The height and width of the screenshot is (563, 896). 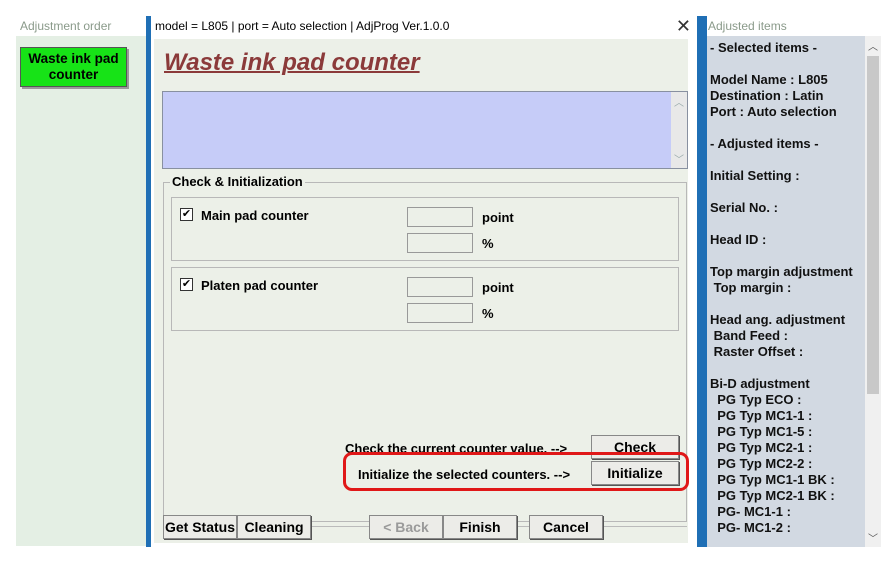 What do you see at coordinates (791, 26) in the screenshot?
I see `adjusted-items-title: Adjusted items` at bounding box center [791, 26].